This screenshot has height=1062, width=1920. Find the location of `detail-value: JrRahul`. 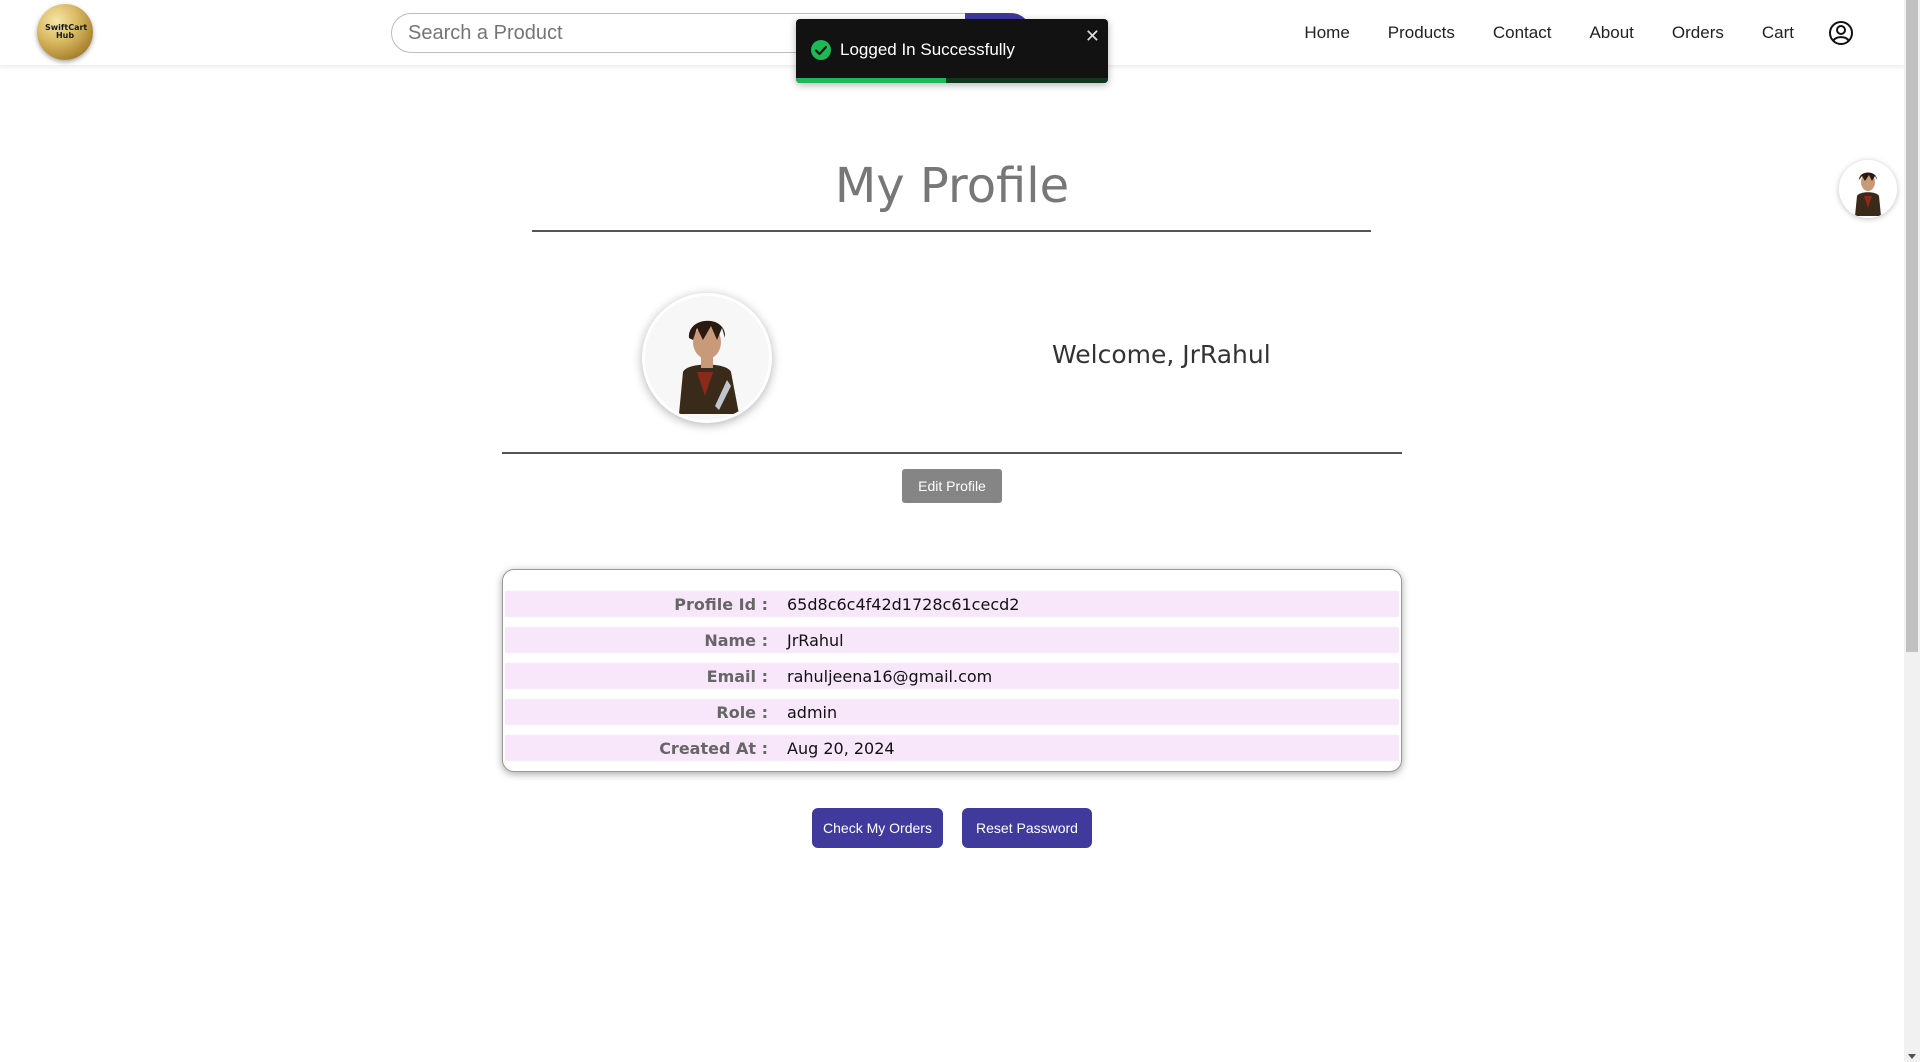

detail-value: JrRahul is located at coordinates (815, 640).